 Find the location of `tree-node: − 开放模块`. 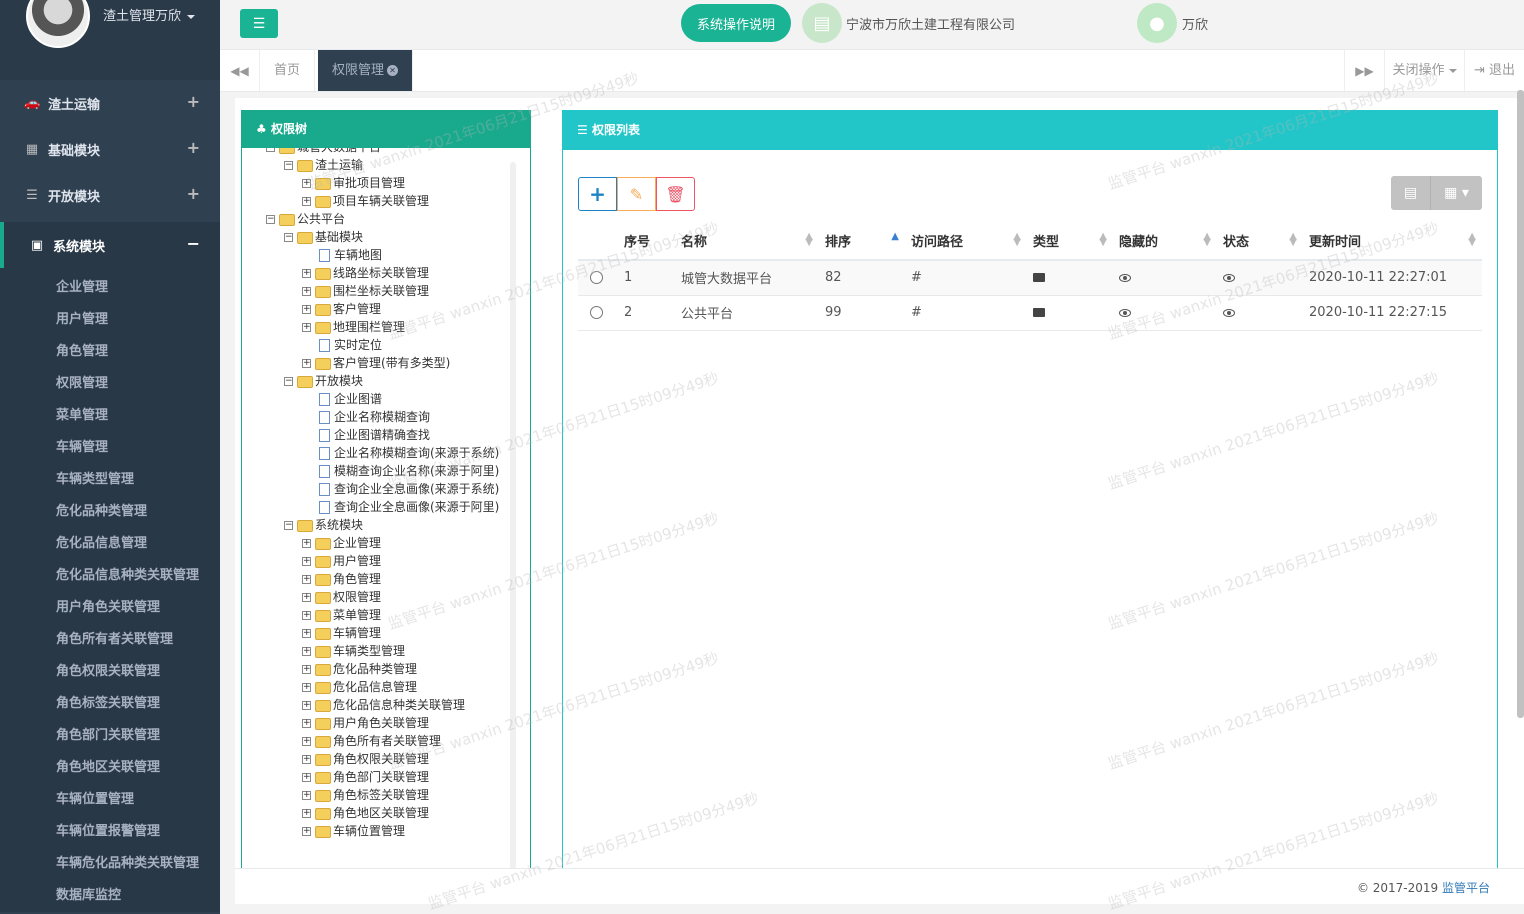

tree-node: − 开放模块 is located at coordinates (323, 381).